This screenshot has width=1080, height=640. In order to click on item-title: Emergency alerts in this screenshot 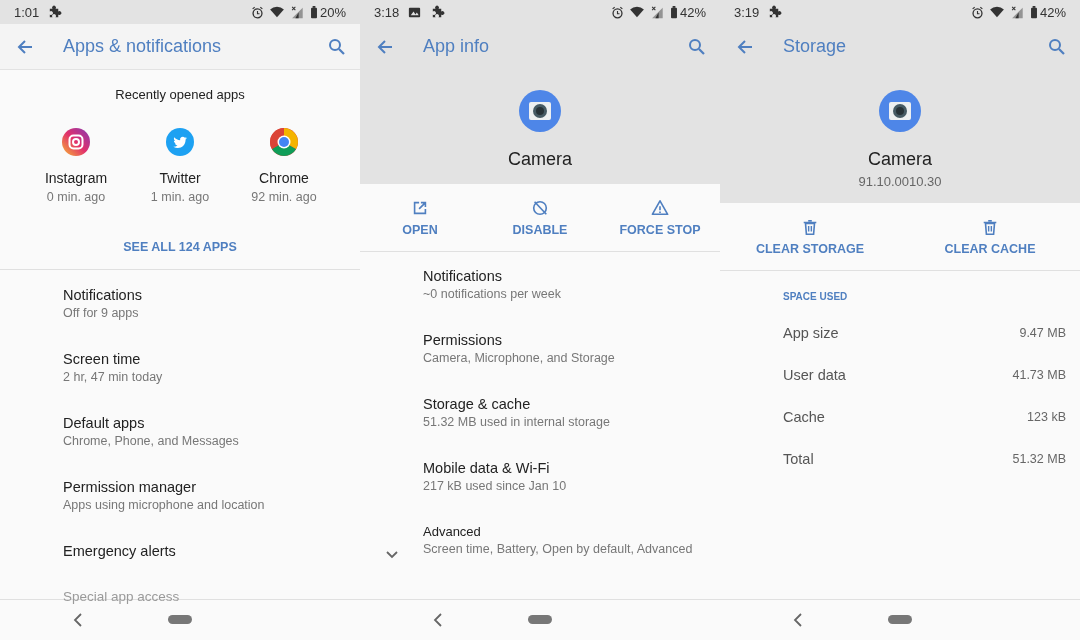, I will do `click(119, 551)`.